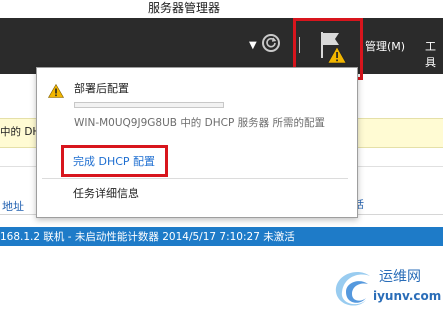 The width and height of the screenshot is (443, 315). I want to click on menu-manage: 管理(M), so click(385, 46).